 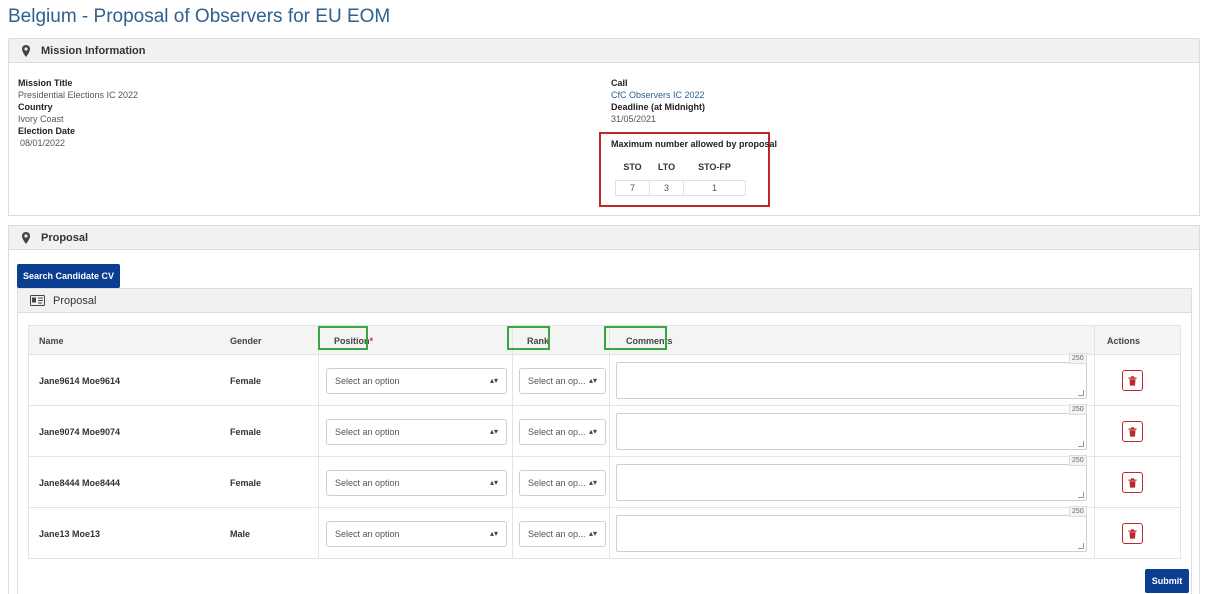 What do you see at coordinates (47, 131) in the screenshot?
I see `election-date-label: Election Date` at bounding box center [47, 131].